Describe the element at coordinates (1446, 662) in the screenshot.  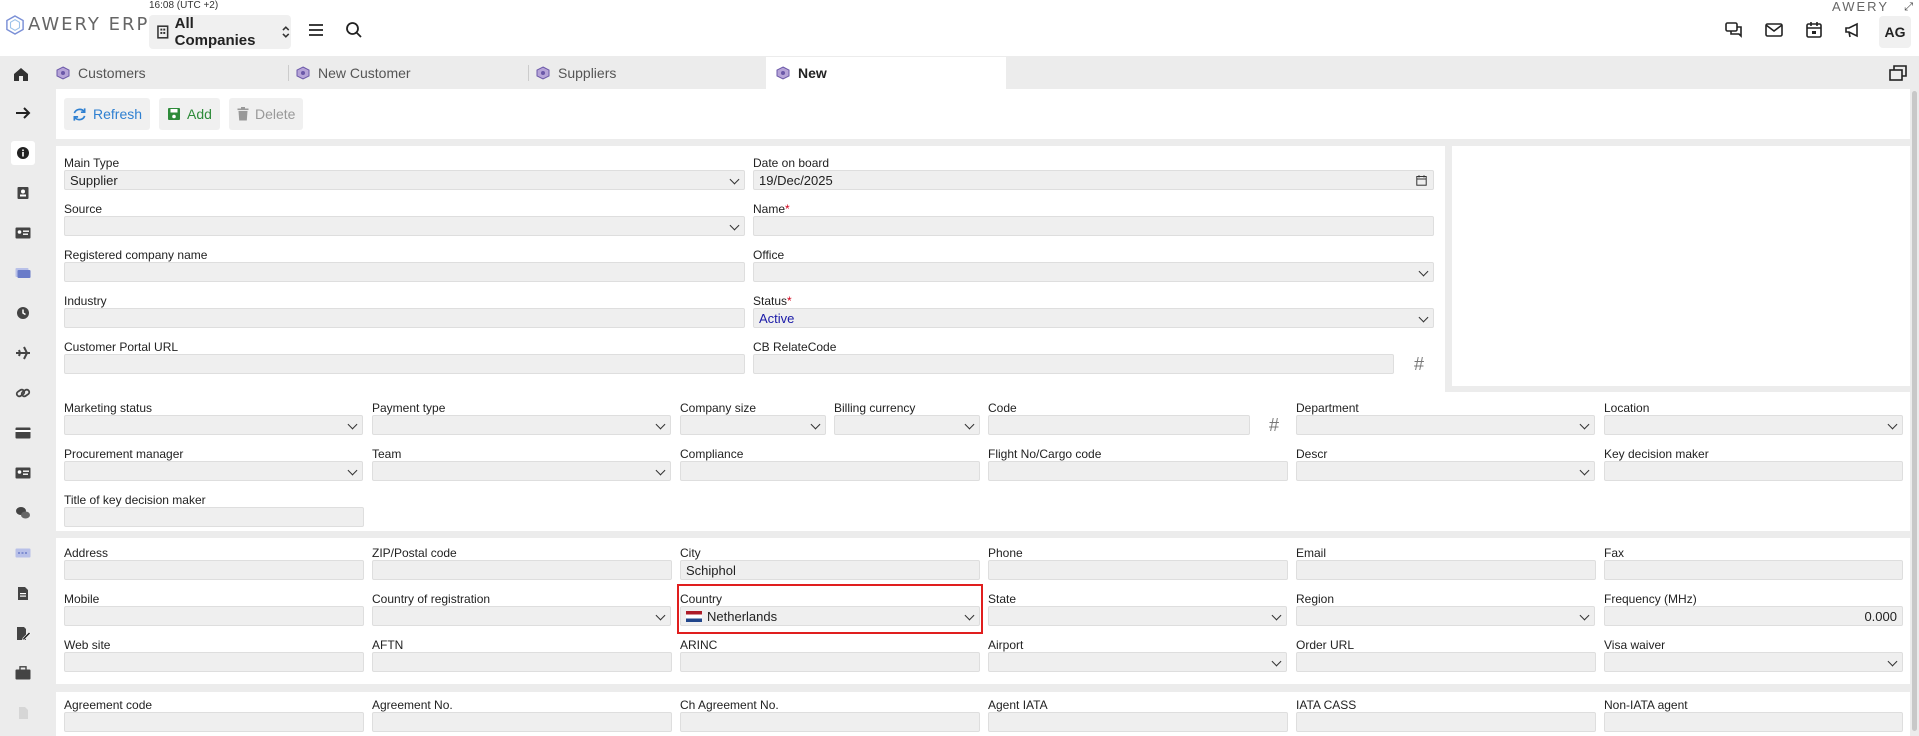
I see `order-url-input` at that location.